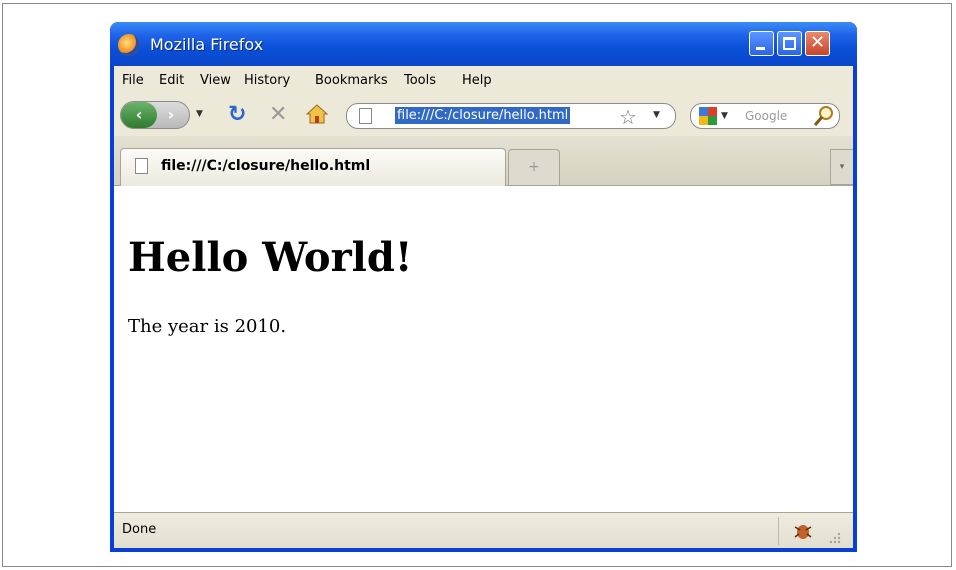  What do you see at coordinates (351, 80) in the screenshot?
I see `menu-bookmarks: Bookmarks` at bounding box center [351, 80].